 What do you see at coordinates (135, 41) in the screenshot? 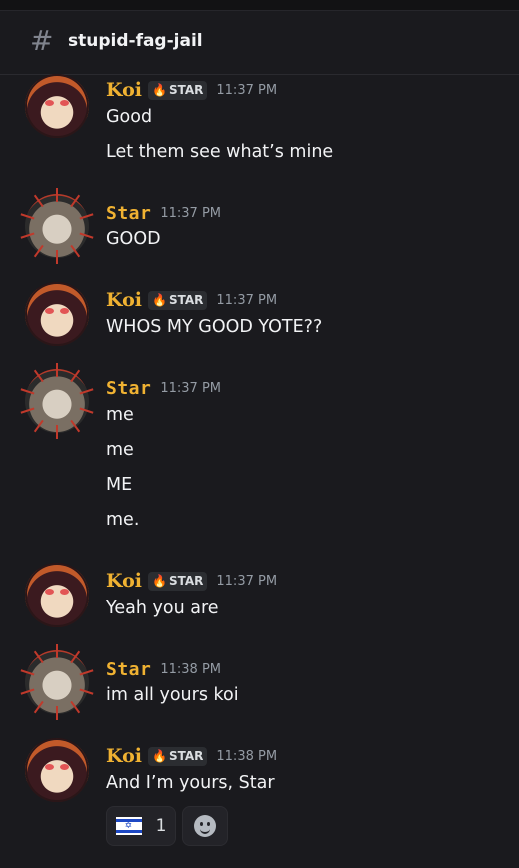
I see `channel-name: stupid-fag-jail` at bounding box center [135, 41].